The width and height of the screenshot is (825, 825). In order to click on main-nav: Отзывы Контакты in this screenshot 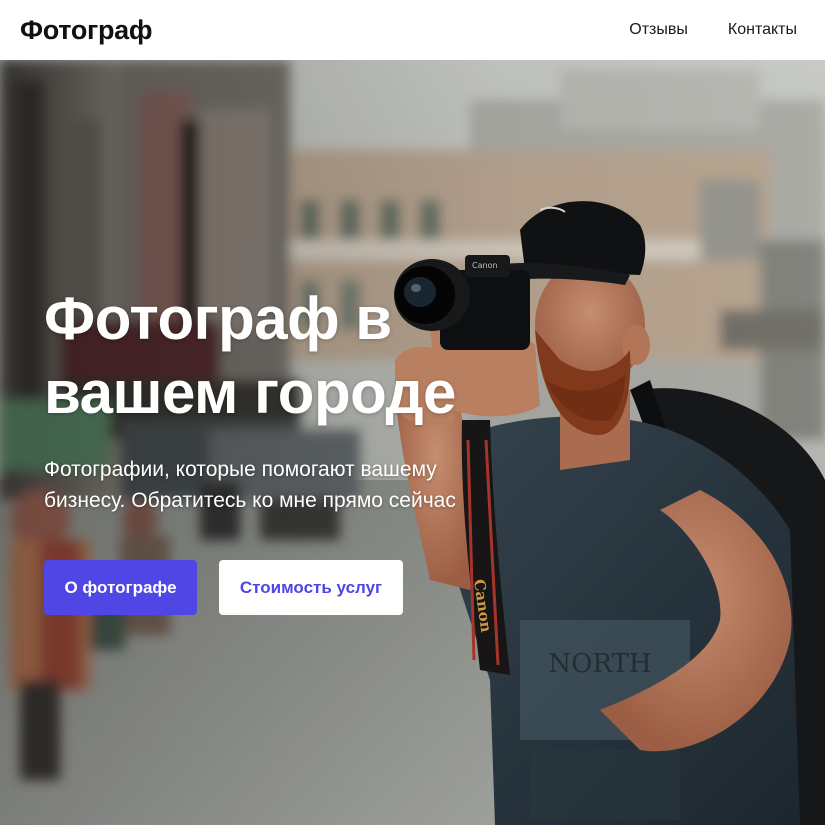, I will do `click(713, 30)`.